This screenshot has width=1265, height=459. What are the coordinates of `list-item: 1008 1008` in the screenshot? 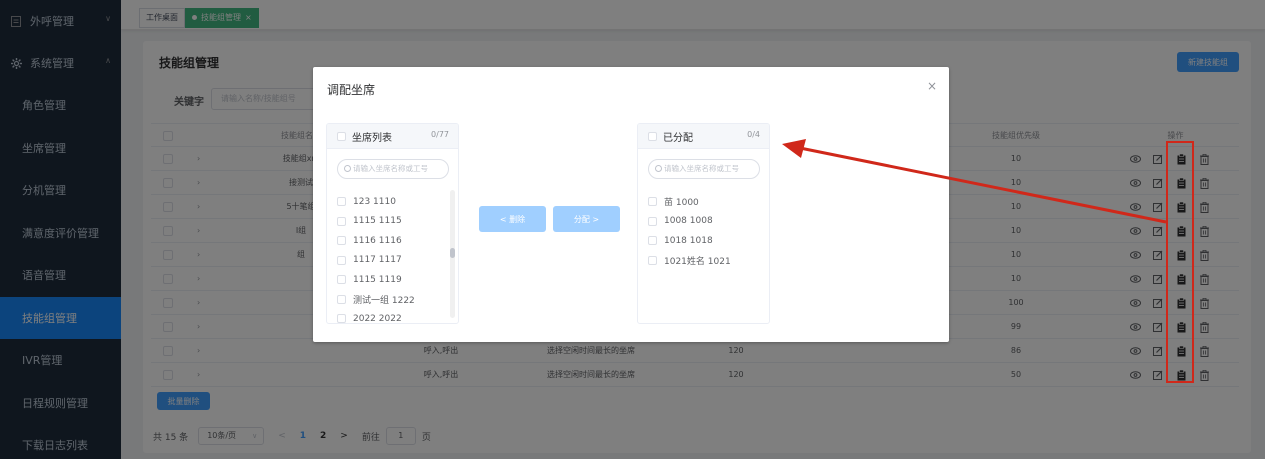 It's located at (703, 222).